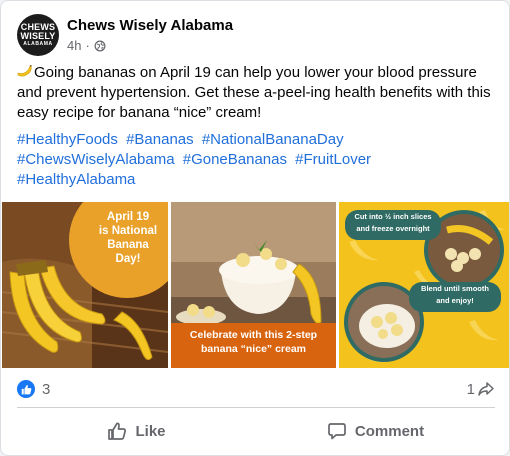 This screenshot has width=510, height=456. Describe the element at coordinates (150, 45) in the screenshot. I see `post-meta: 4h ·` at that location.